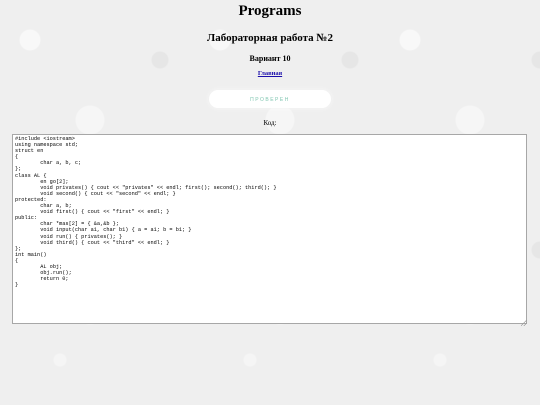 The image size is (540, 405). I want to click on home-link-container: Главная, so click(270, 73).